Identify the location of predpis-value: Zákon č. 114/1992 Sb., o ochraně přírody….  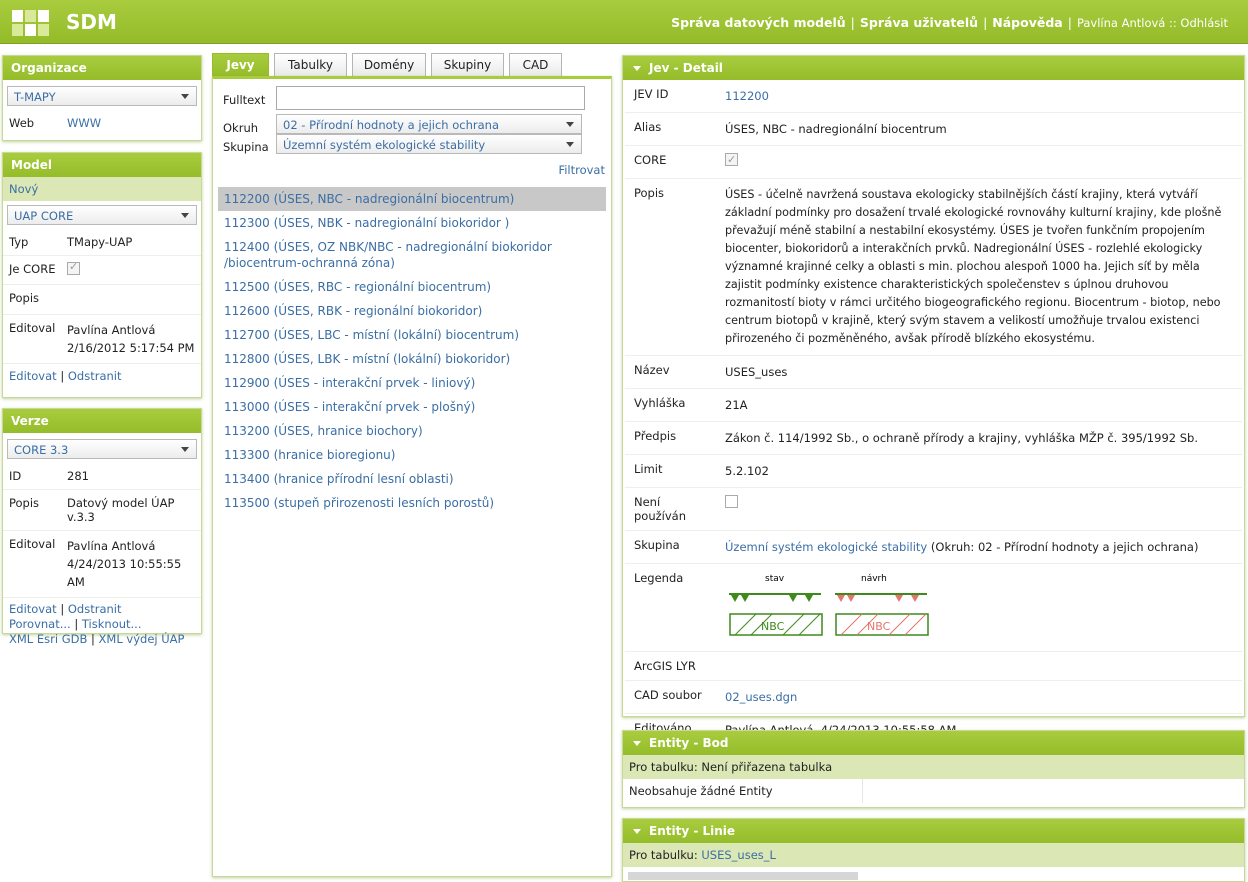
(961, 438).